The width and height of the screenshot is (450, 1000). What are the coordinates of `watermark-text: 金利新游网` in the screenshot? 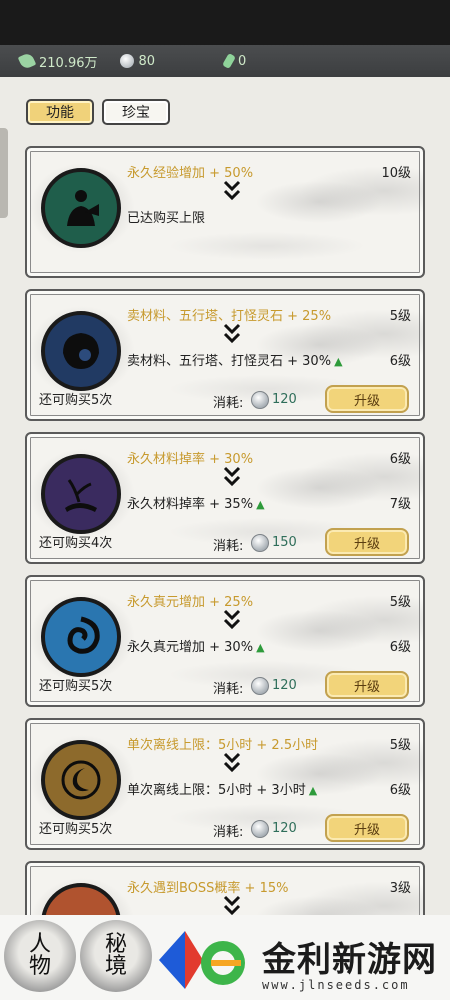 It's located at (349, 960).